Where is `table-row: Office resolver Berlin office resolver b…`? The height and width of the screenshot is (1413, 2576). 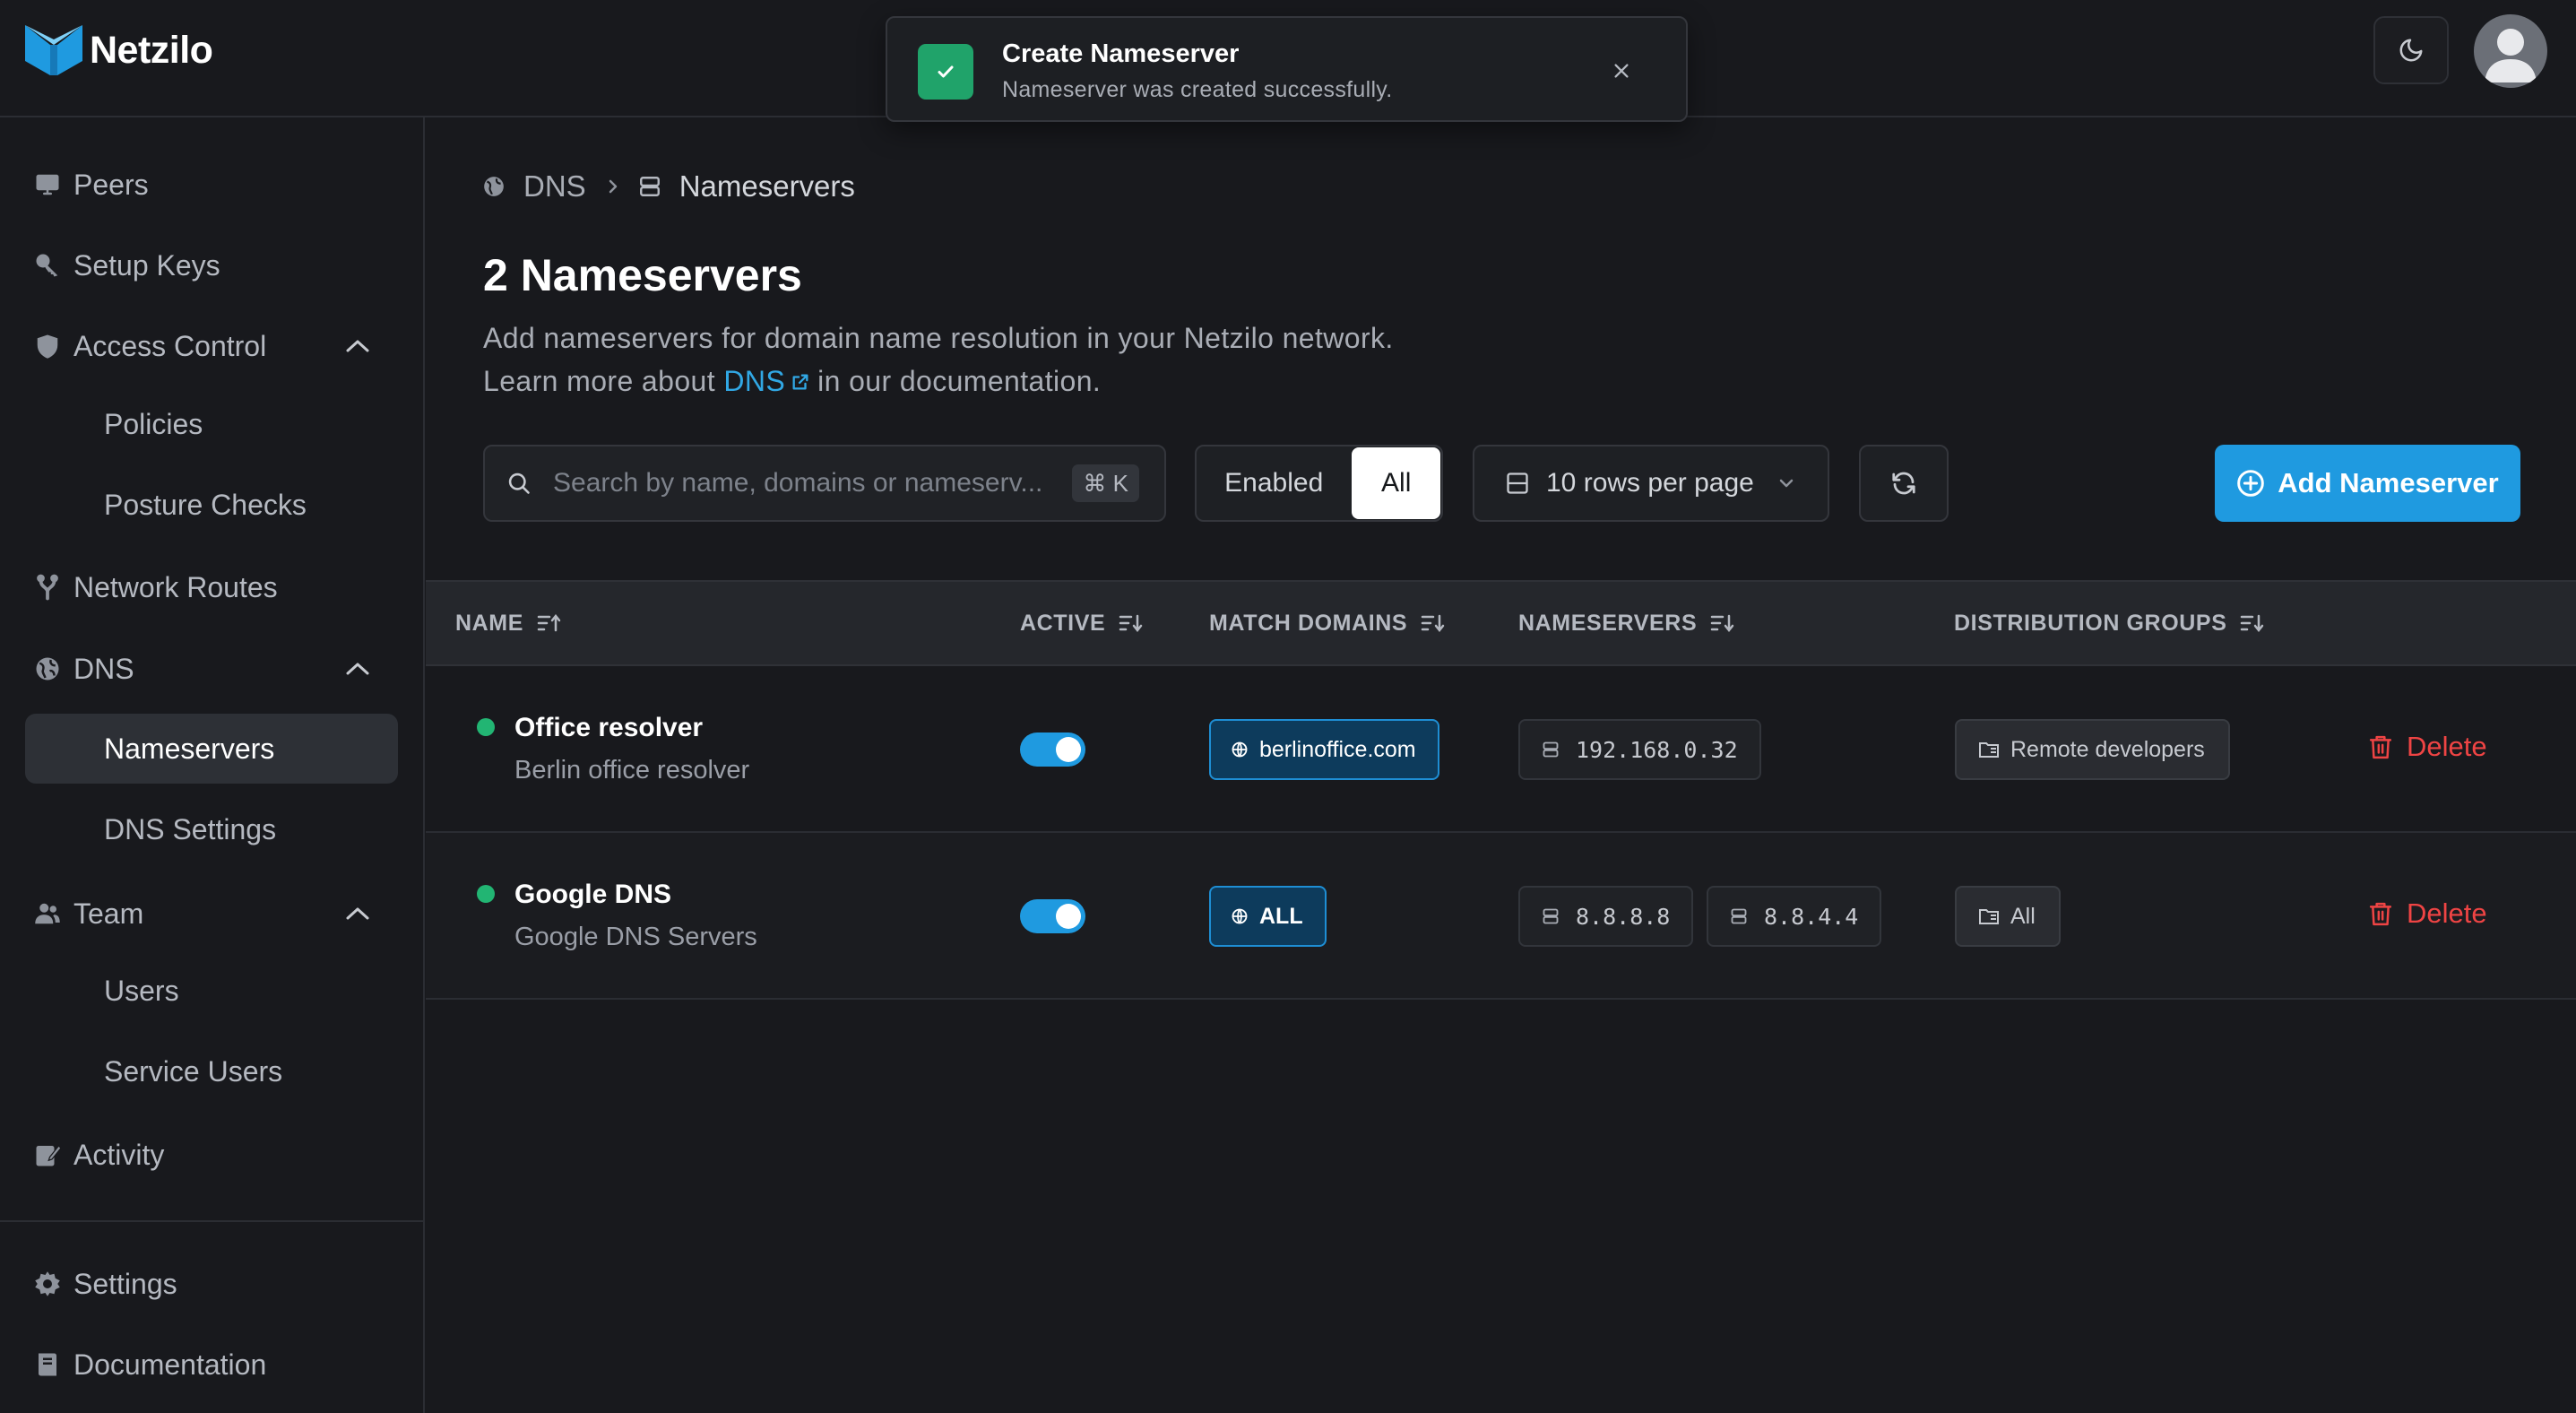
table-row: Office resolver Berlin office resolver b… is located at coordinates (1501, 749).